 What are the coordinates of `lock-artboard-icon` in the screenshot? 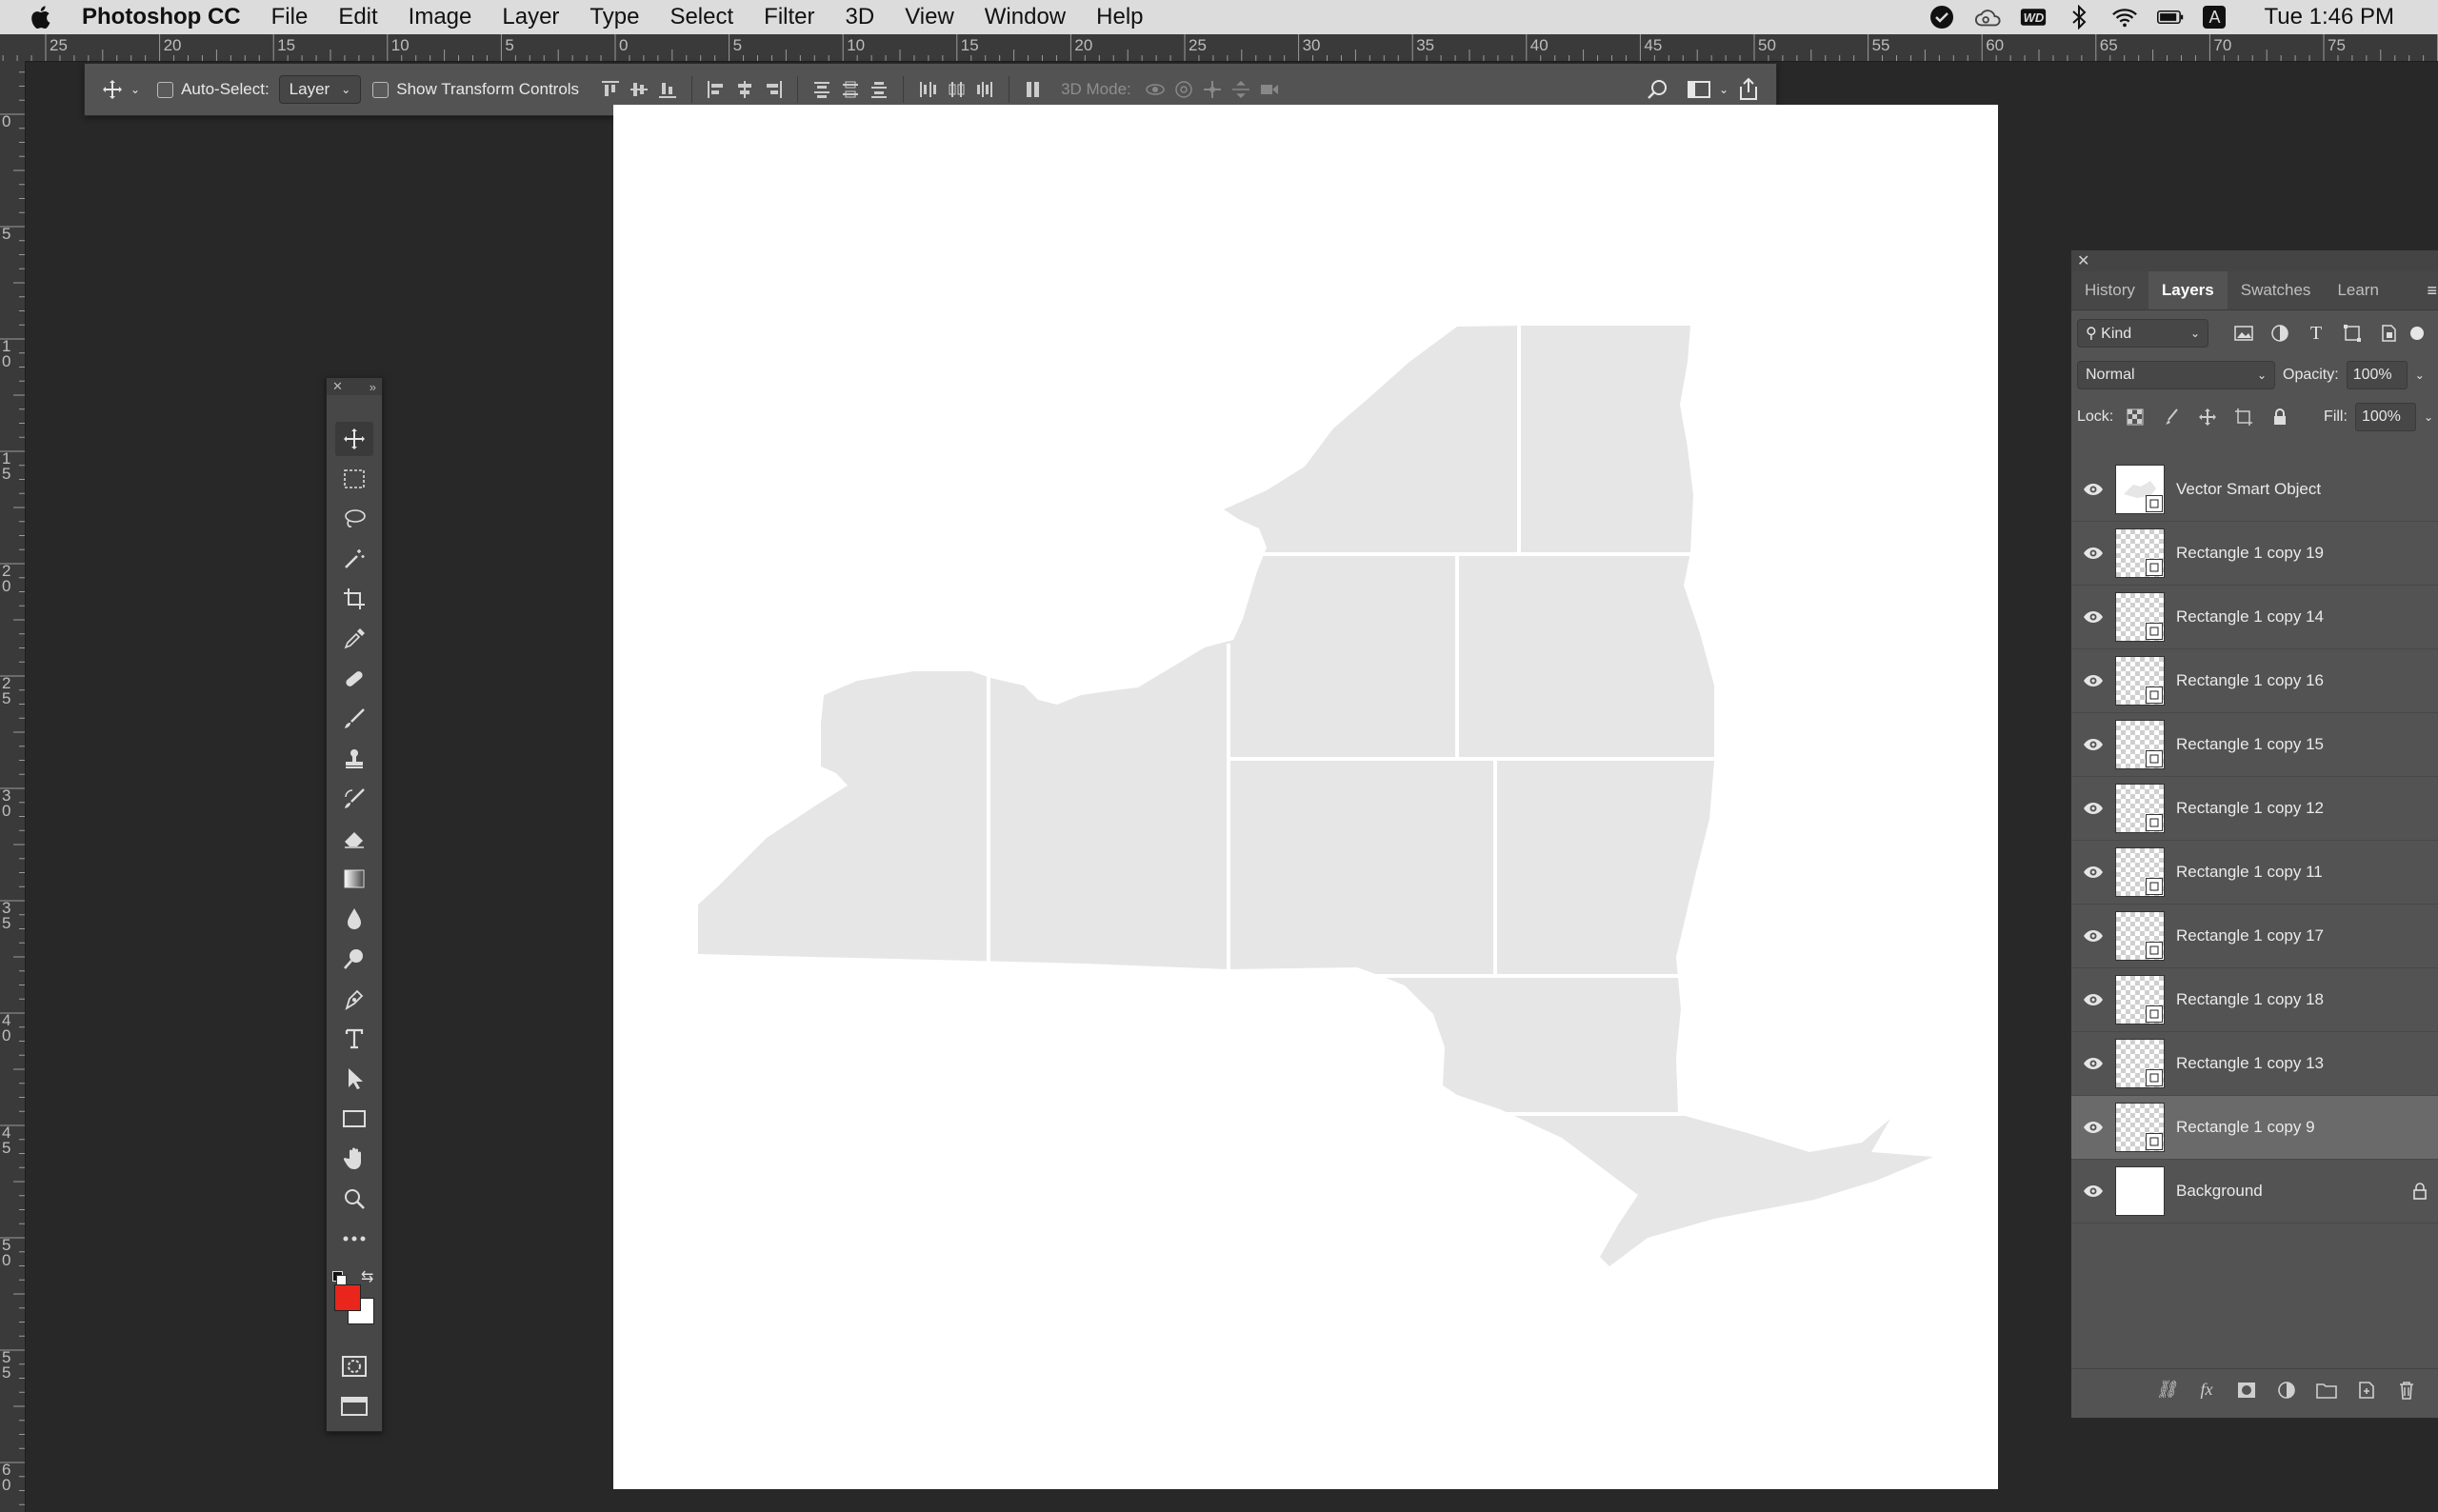 It's located at (2243, 417).